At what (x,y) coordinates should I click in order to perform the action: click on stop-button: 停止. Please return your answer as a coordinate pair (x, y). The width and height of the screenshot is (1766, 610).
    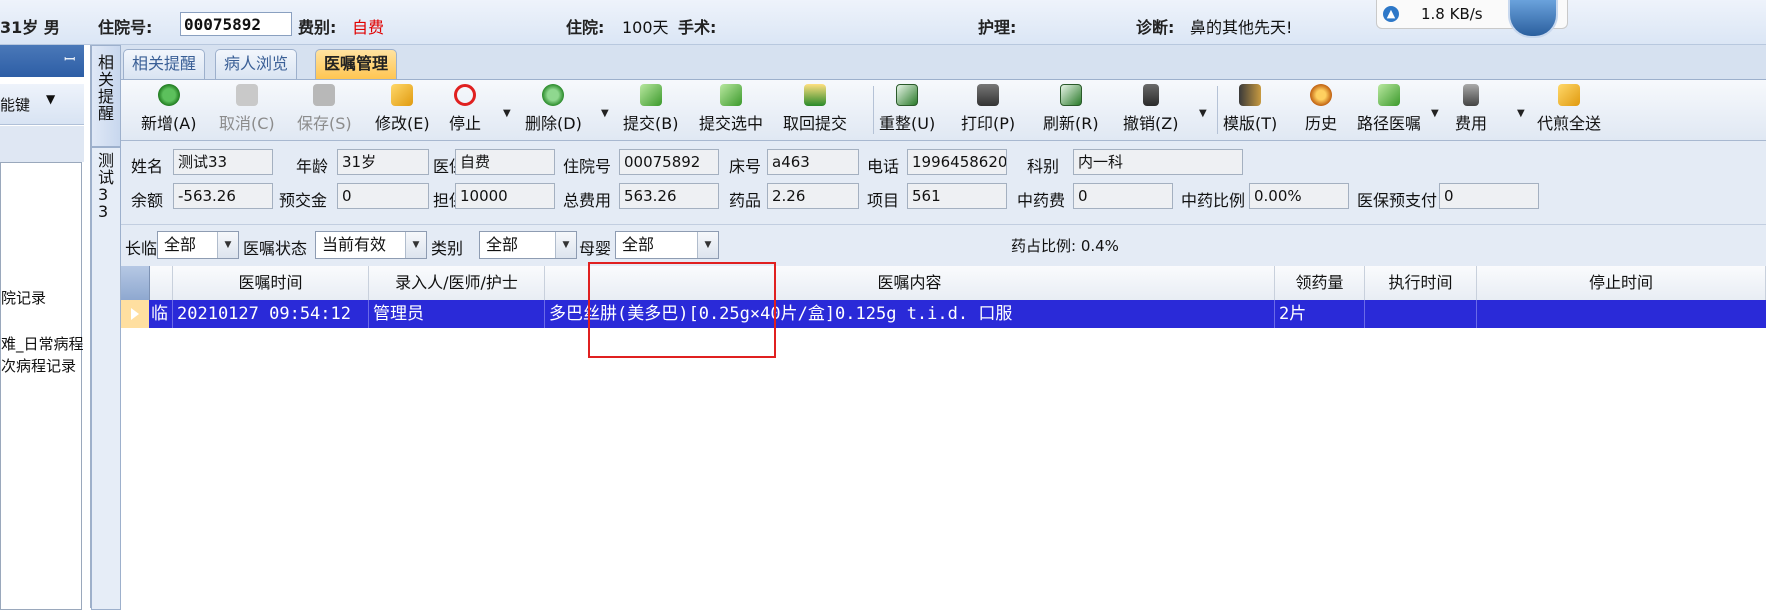
    Looking at the image, I should click on (465, 109).